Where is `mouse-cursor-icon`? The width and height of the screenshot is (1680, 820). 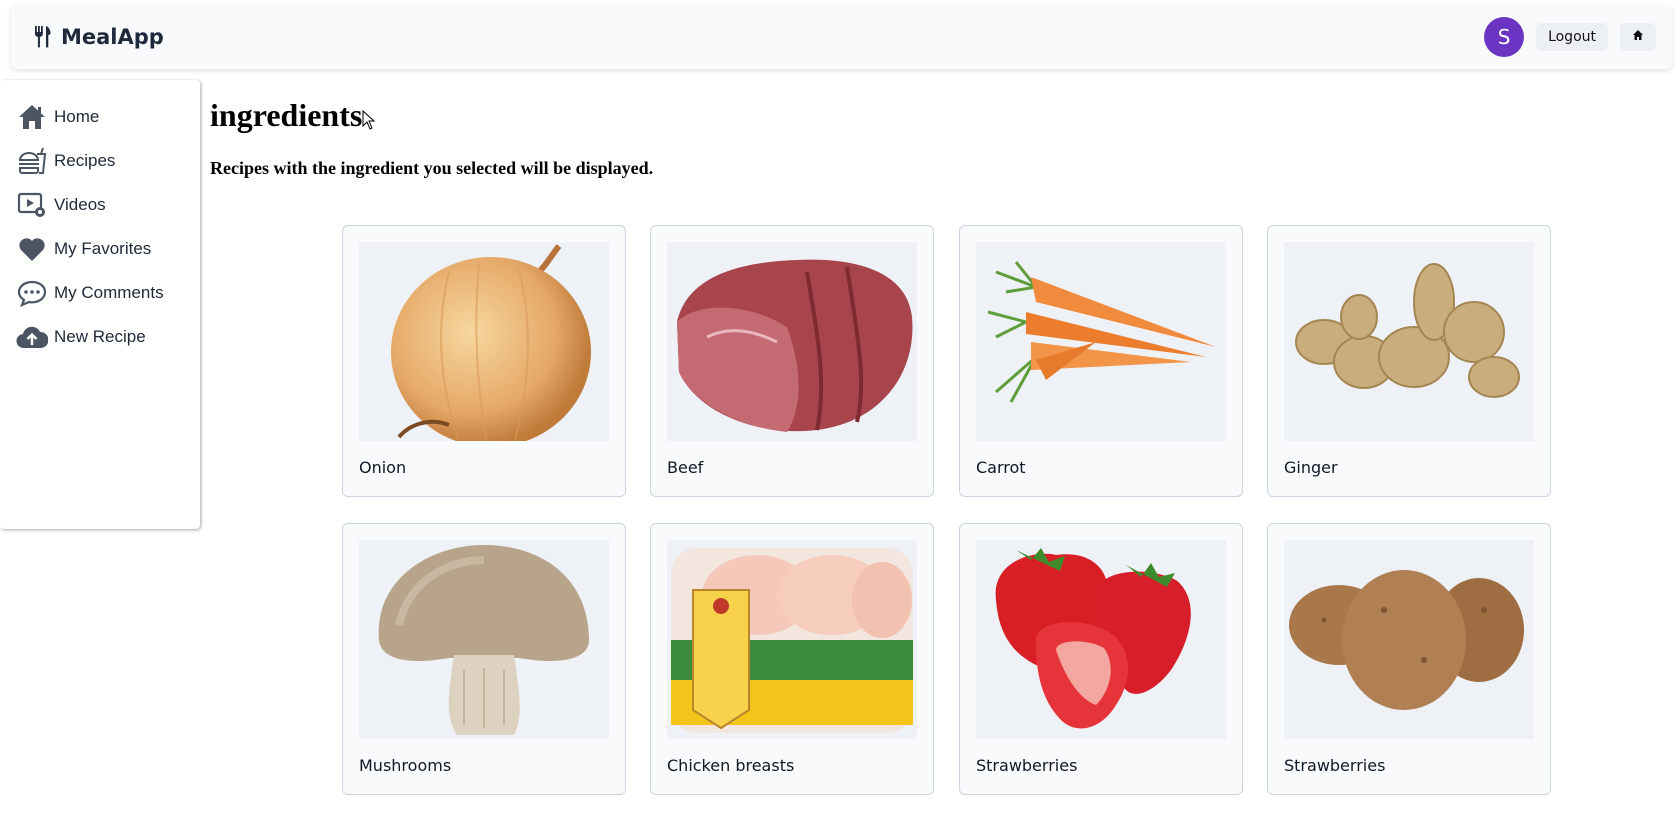
mouse-cursor-icon is located at coordinates (369, 122).